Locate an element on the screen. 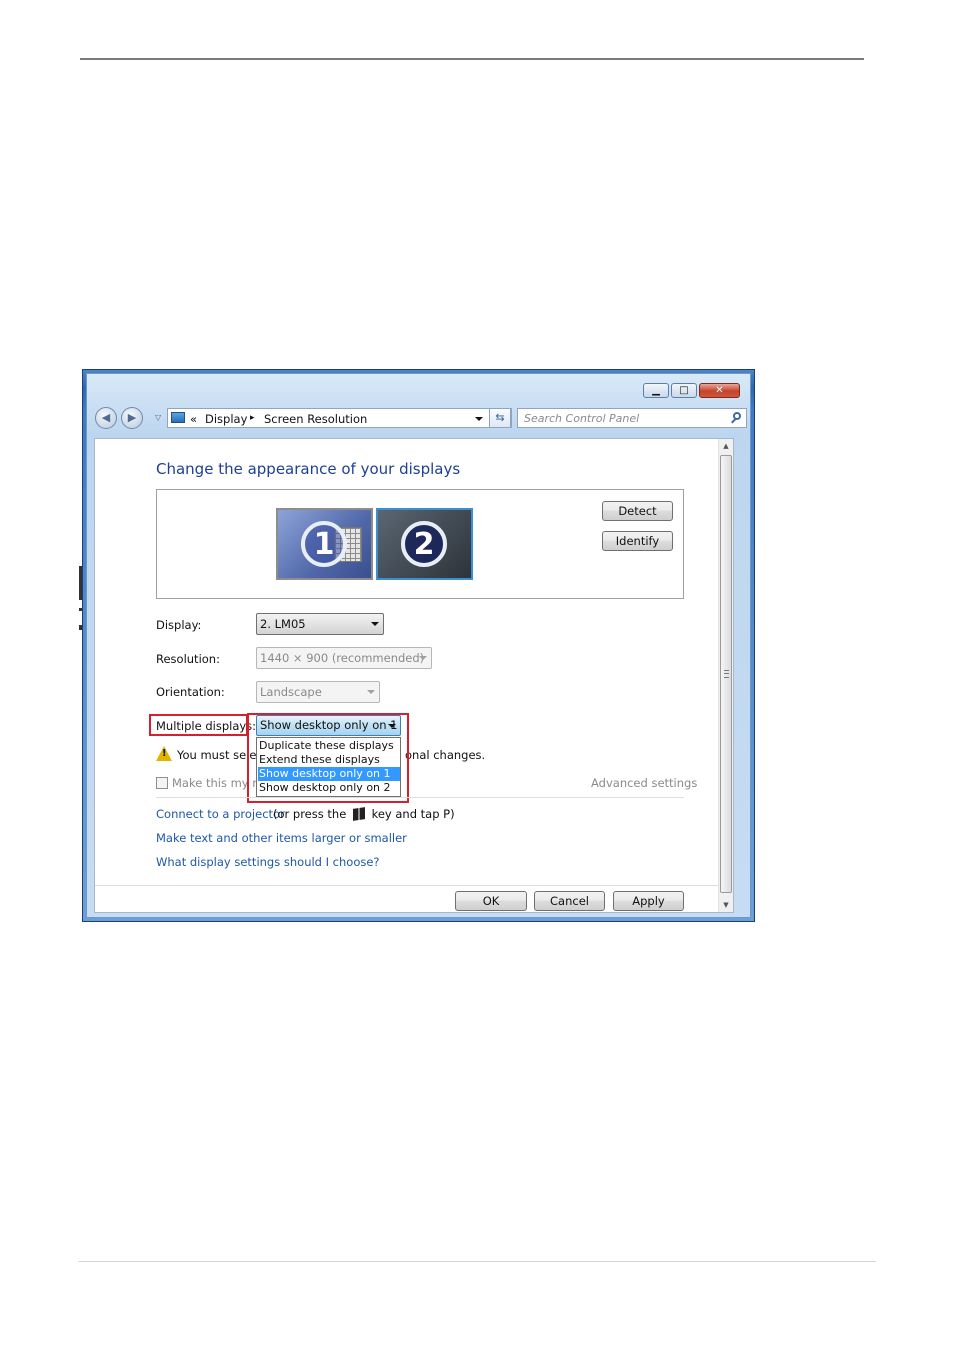 This screenshot has width=954, height=1350. display-select: 2. LM05 is located at coordinates (320, 624).